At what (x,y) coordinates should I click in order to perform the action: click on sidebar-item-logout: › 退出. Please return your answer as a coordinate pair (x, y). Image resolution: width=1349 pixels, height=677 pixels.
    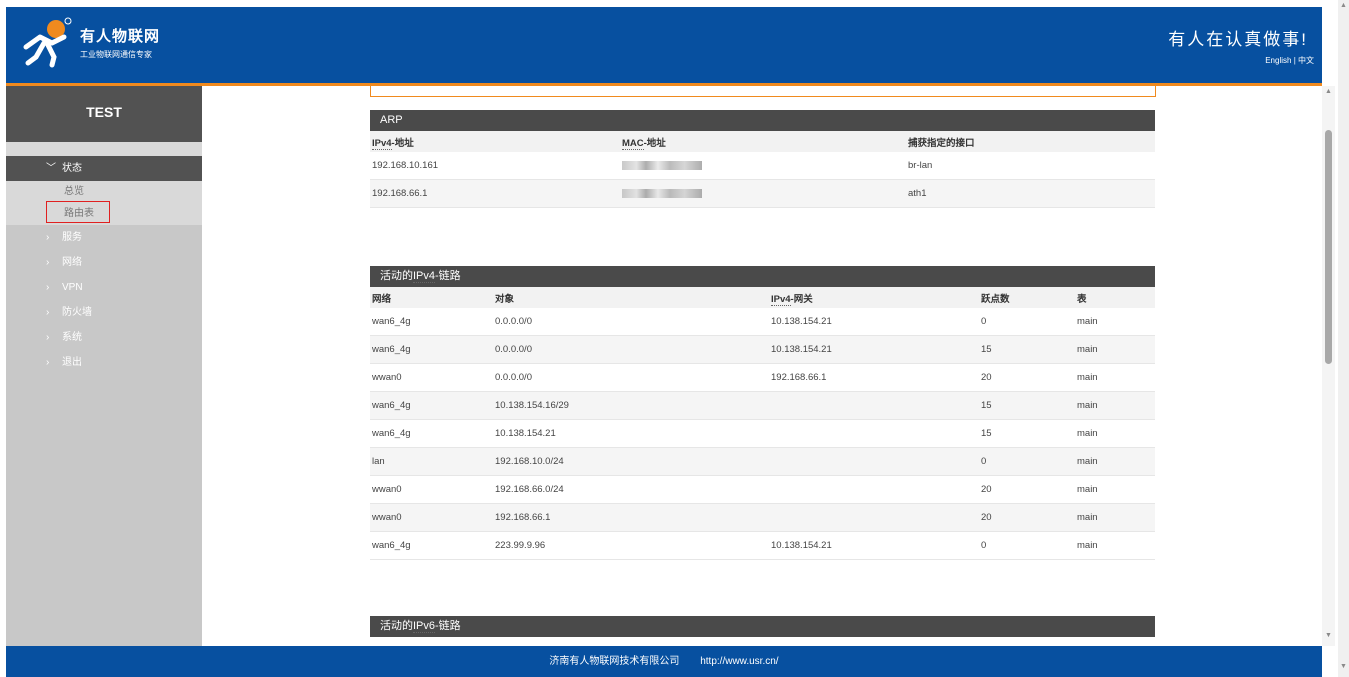
    Looking at the image, I should click on (104, 362).